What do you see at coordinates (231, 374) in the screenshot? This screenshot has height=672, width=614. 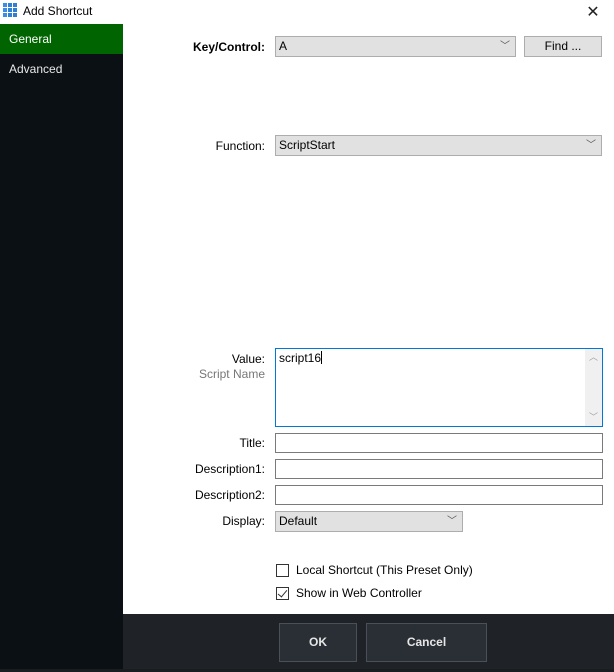 I see `script-name-hint: Script Name` at bounding box center [231, 374].